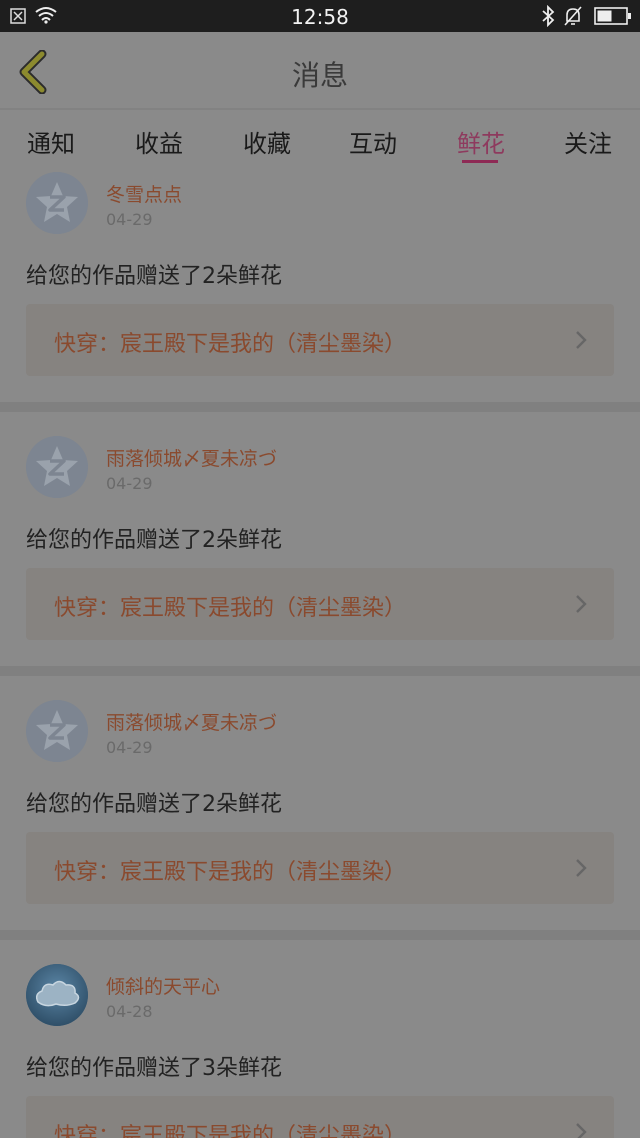 Image resolution: width=640 pixels, height=1138 pixels. What do you see at coordinates (573, 16) in the screenshot?
I see `mute-icon` at bounding box center [573, 16].